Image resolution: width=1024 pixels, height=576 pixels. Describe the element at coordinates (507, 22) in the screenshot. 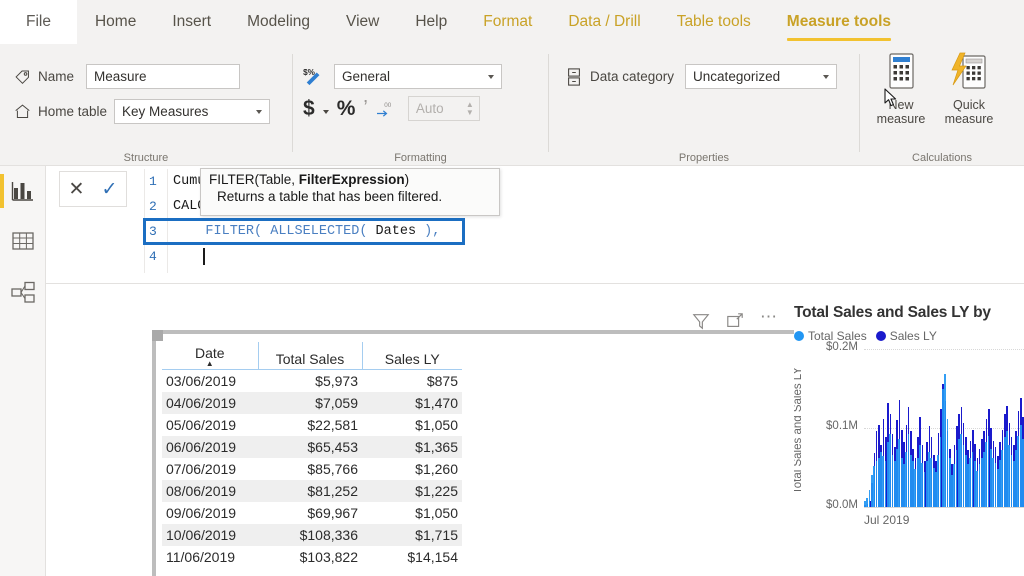

I see `ribbon-tab-format: Format` at that location.